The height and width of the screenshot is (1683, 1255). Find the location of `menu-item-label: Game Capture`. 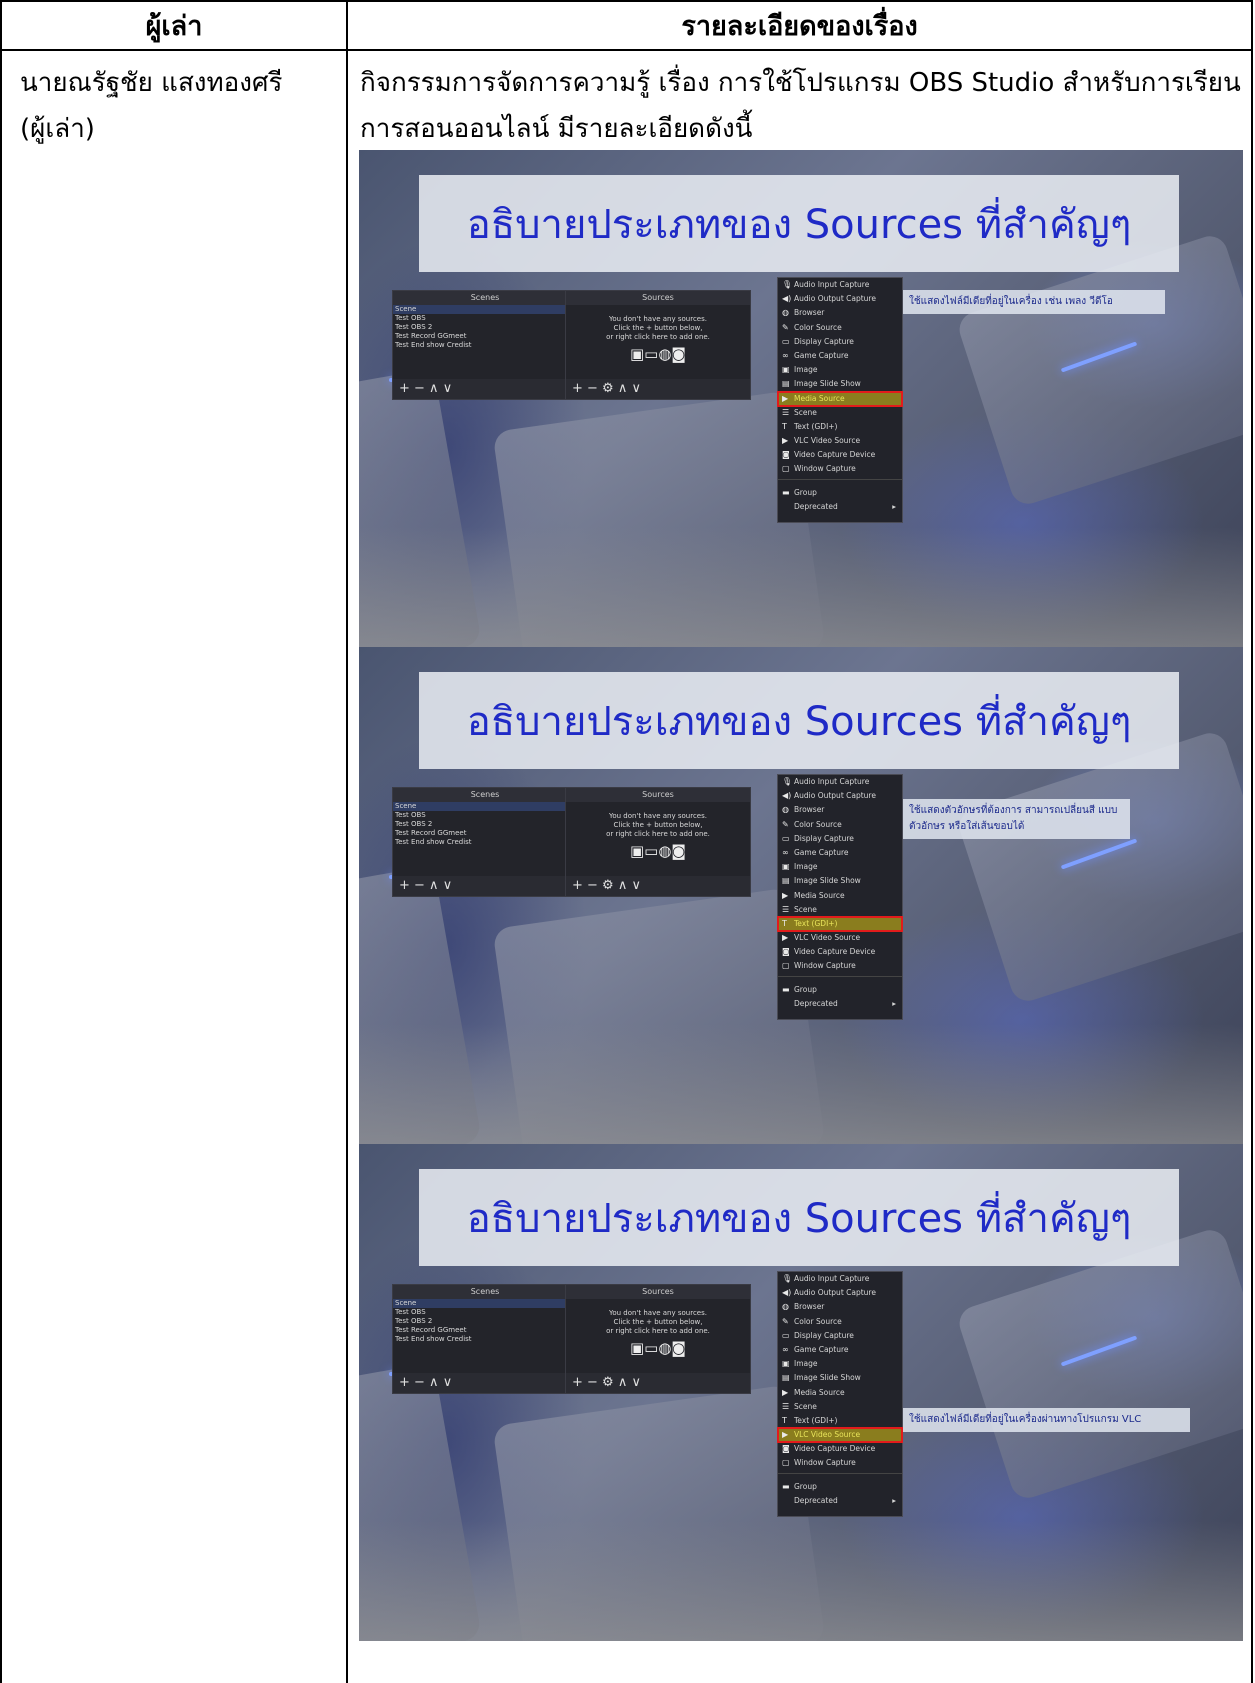

menu-item-label: Game Capture is located at coordinates (821, 1349).